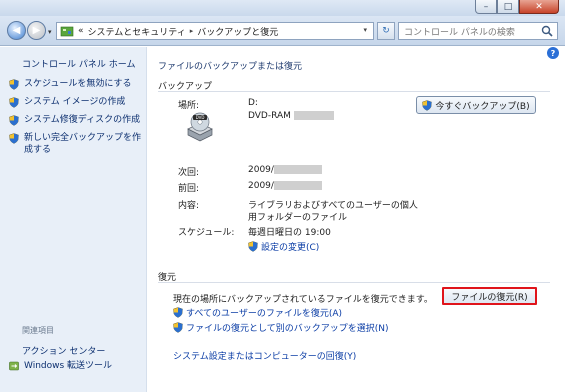 The height and width of the screenshot is (392, 565). I want to click on breadcrumb-overflow: «, so click(81, 31).